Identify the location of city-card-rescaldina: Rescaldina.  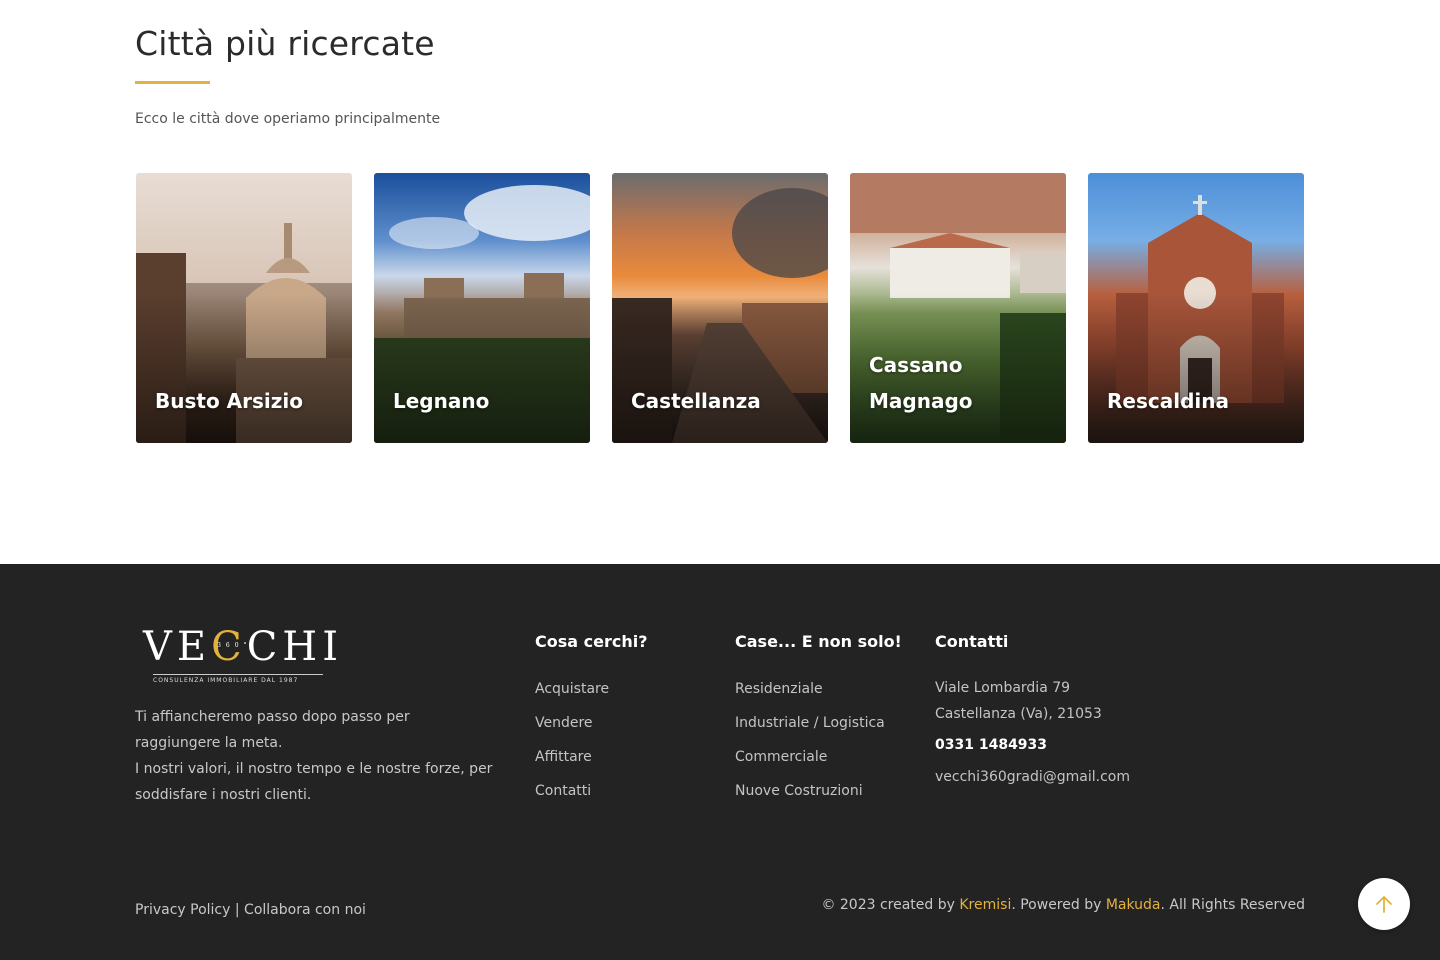
(1196, 308).